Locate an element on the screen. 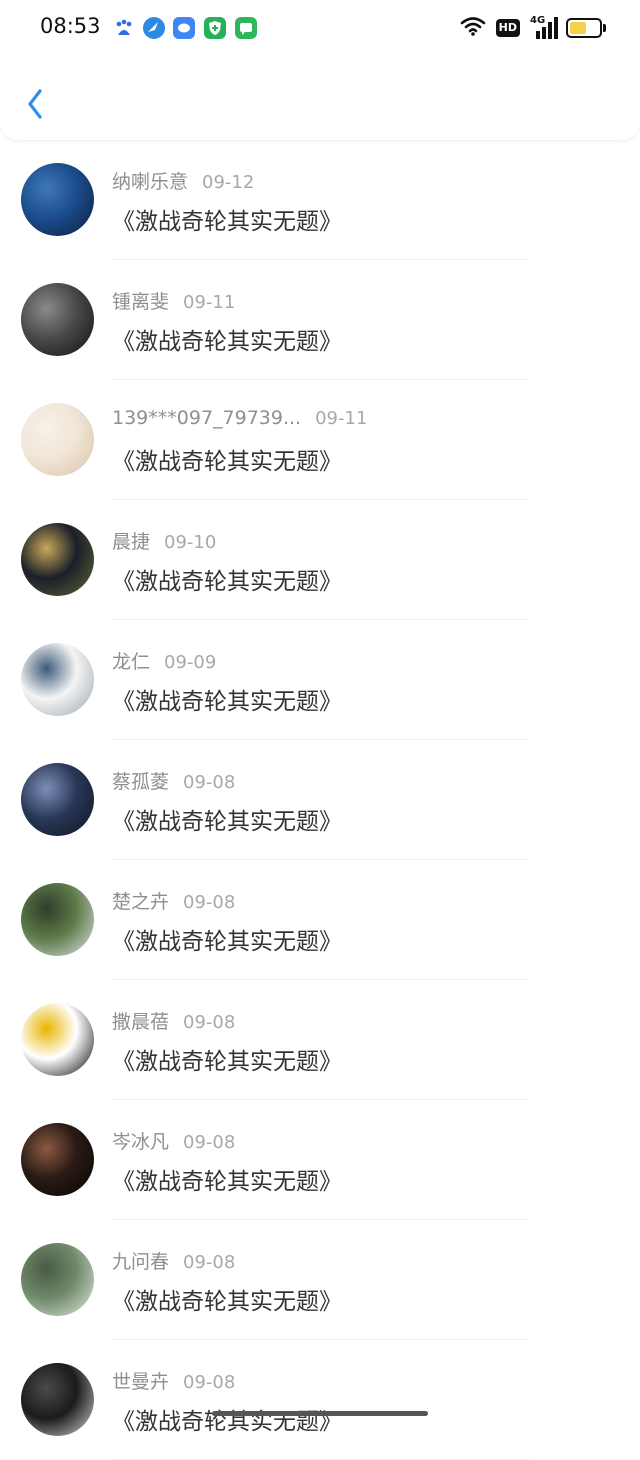 The height and width of the screenshot is (1460, 640). chevron-left-icon is located at coordinates (35, 104).